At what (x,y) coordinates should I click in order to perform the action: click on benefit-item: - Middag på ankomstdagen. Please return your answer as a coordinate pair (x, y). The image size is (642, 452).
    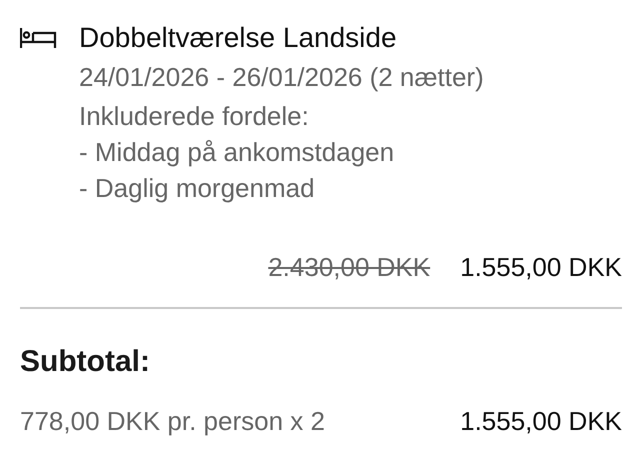
    Looking at the image, I should click on (237, 152).